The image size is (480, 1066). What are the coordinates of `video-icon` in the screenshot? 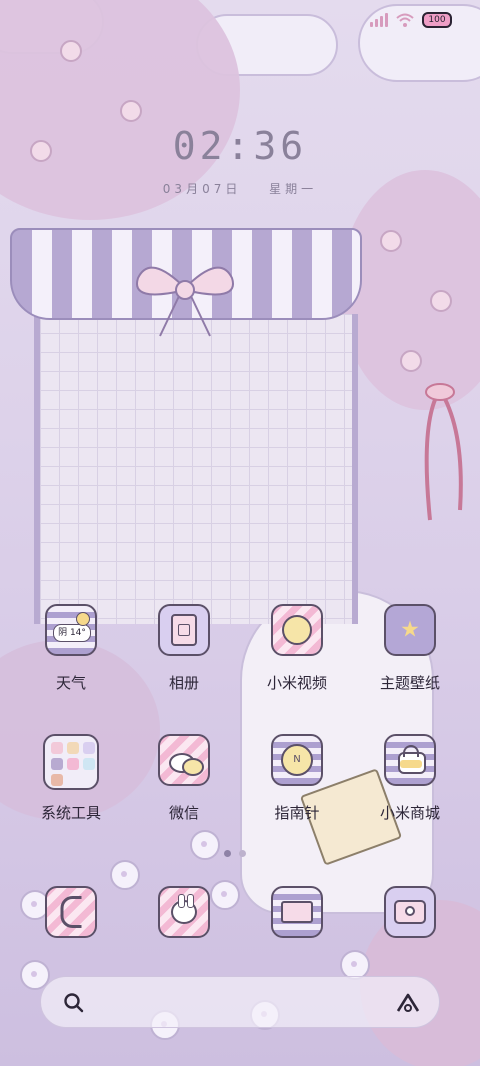 It's located at (297, 630).